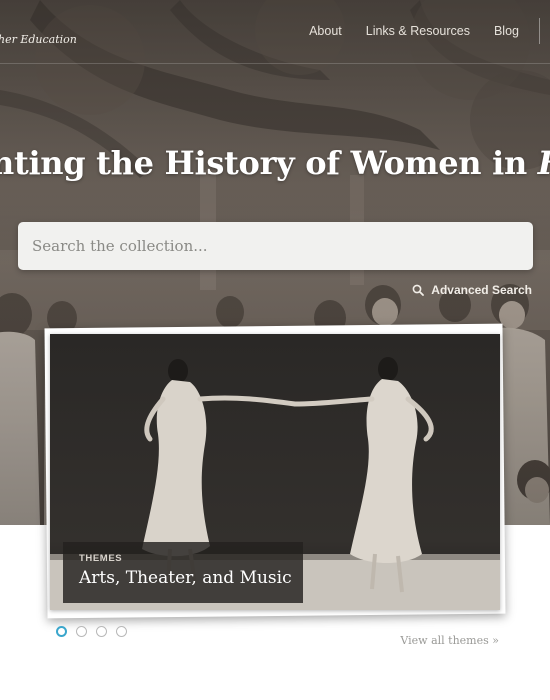 Image resolution: width=550 pixels, height=700 pixels. What do you see at coordinates (418, 290) in the screenshot?
I see `search-icon` at bounding box center [418, 290].